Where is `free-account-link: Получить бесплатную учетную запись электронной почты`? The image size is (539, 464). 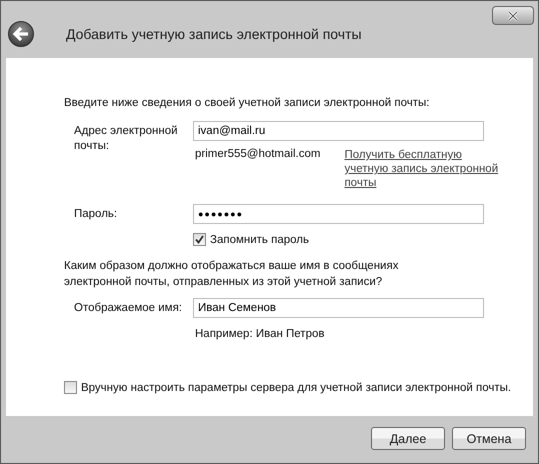
free-account-link: Получить бесплатную учетную запись электронной почты is located at coordinates (424, 169).